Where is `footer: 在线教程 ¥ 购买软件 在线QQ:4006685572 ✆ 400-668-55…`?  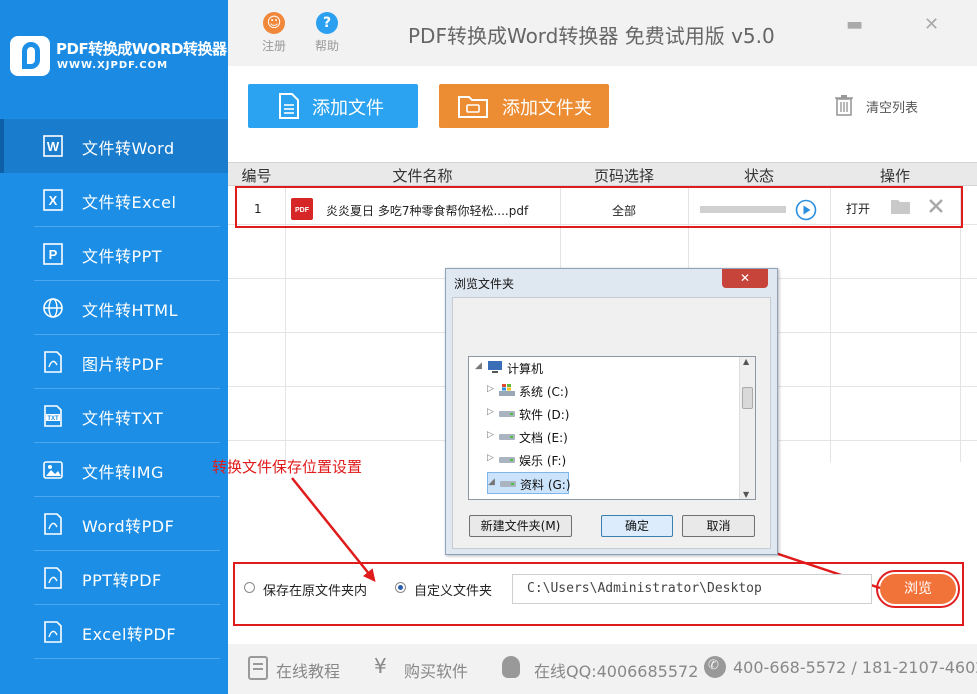
footer: 在线教程 ¥ 购买软件 在线QQ:4006685572 ✆ 400-668-55… is located at coordinates (602, 669).